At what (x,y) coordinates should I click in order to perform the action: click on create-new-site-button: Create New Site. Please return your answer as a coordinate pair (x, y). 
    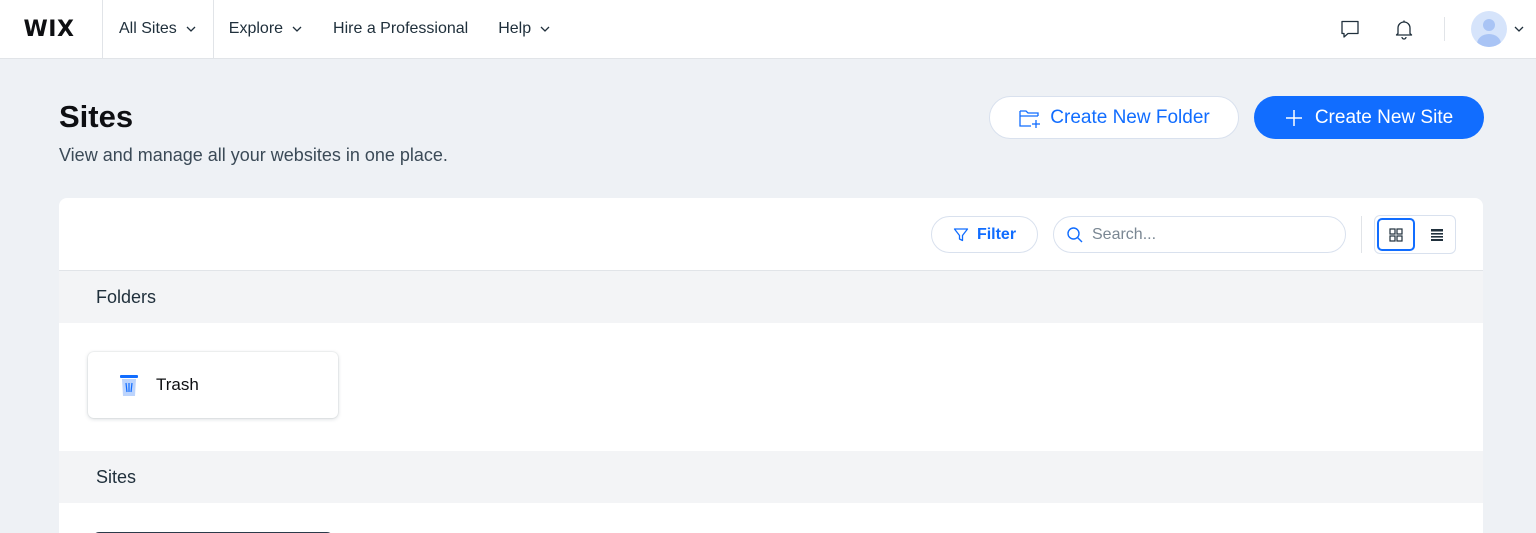
    Looking at the image, I should click on (1369, 117).